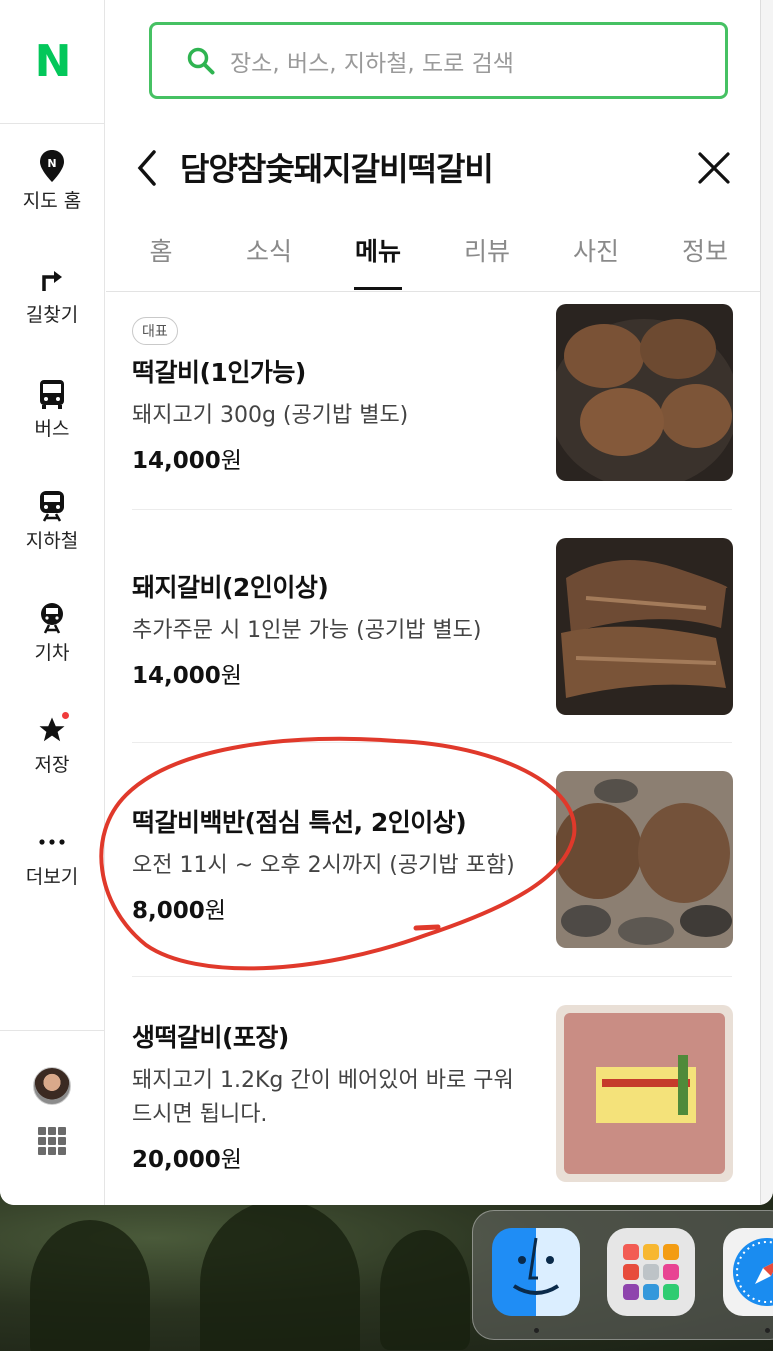 The image size is (773, 1351). Describe the element at coordinates (52, 506) in the screenshot. I see `subway-icon` at that location.